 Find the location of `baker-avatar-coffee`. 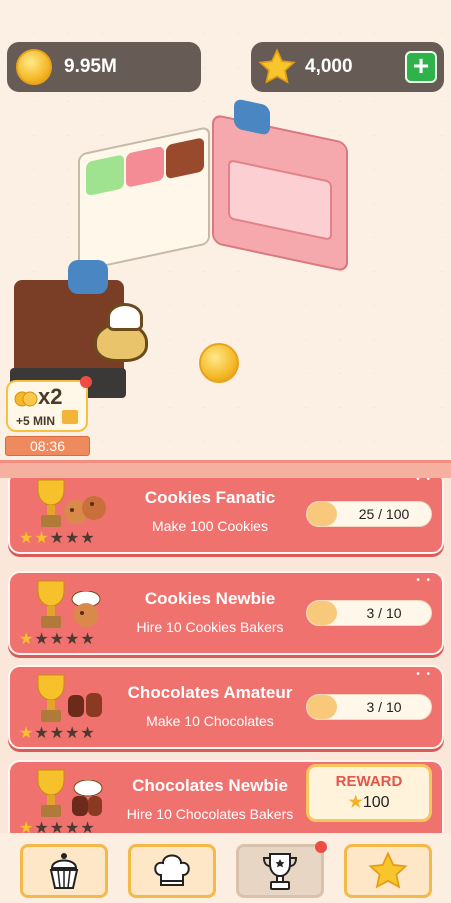

baker-avatar-coffee is located at coordinates (121, 332).